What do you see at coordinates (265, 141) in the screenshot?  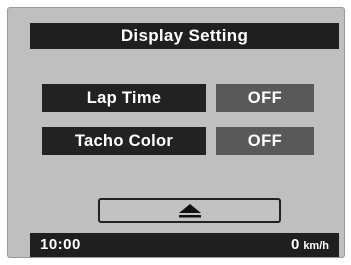 I see `tacho-color-value: OFF` at bounding box center [265, 141].